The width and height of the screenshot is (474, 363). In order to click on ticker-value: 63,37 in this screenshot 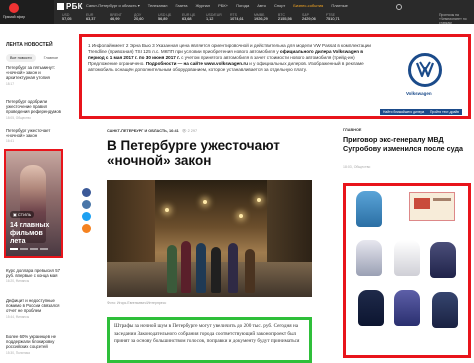, I will do `click(91, 19)`.